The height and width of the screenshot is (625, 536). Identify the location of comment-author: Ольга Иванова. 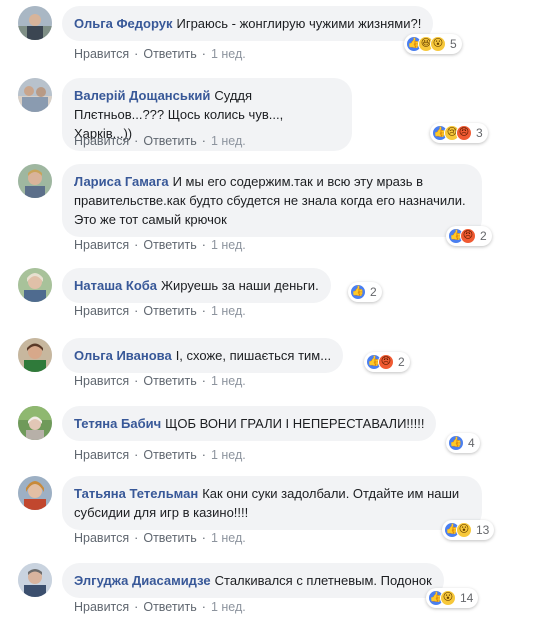
(123, 355).